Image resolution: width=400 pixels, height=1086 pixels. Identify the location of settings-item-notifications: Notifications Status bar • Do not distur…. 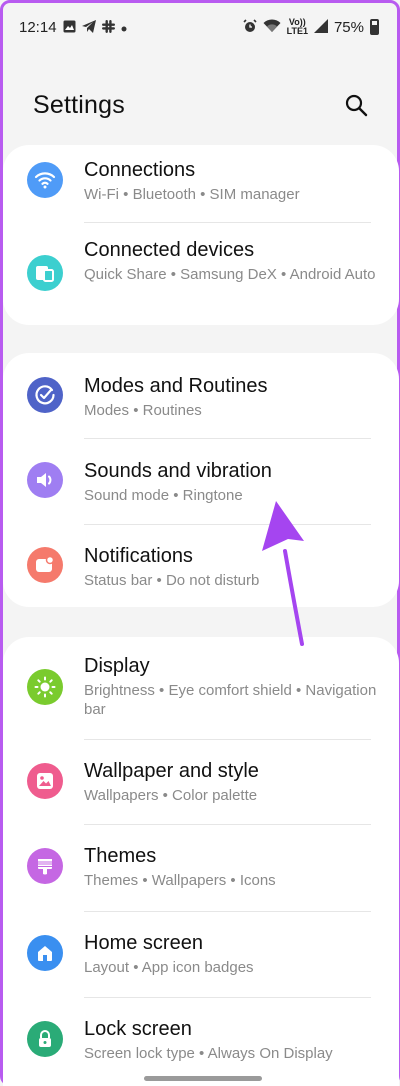
(201, 566).